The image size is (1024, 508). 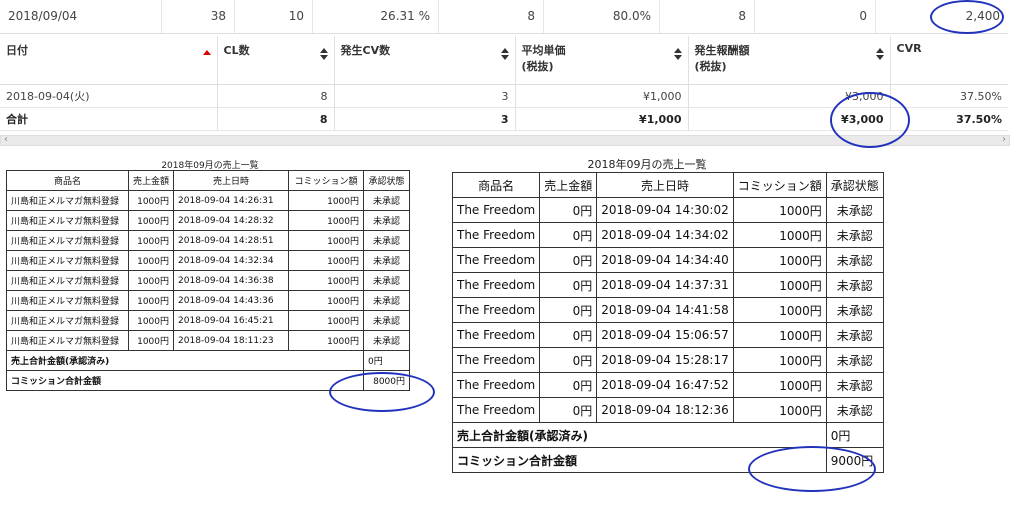 What do you see at coordinates (425, 60) in the screenshot?
I see `col-header-cv: 発生CV数` at bounding box center [425, 60].